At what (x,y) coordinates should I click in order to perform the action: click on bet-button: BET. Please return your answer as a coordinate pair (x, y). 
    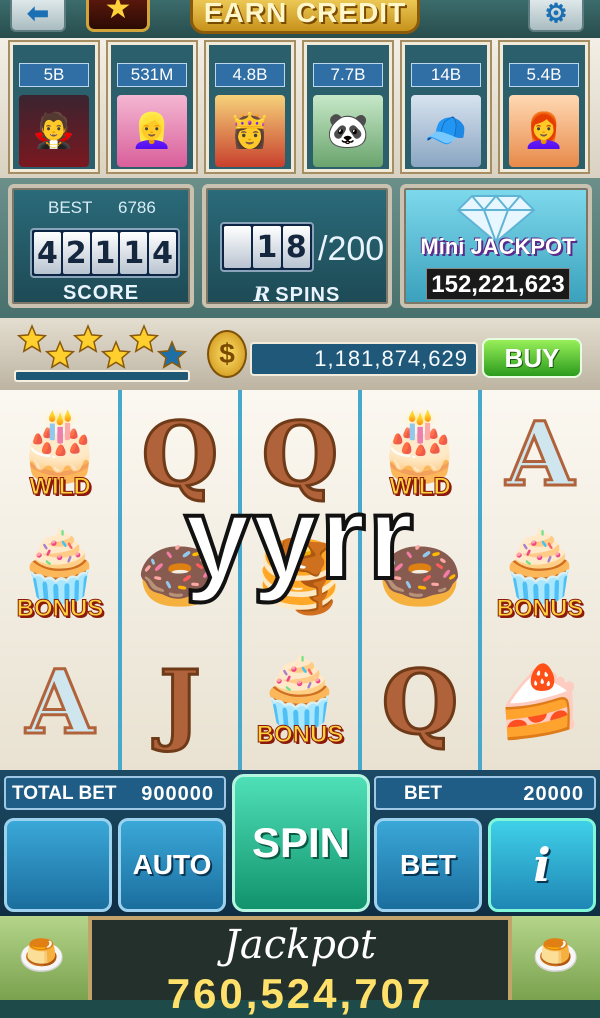
    Looking at the image, I should click on (428, 865).